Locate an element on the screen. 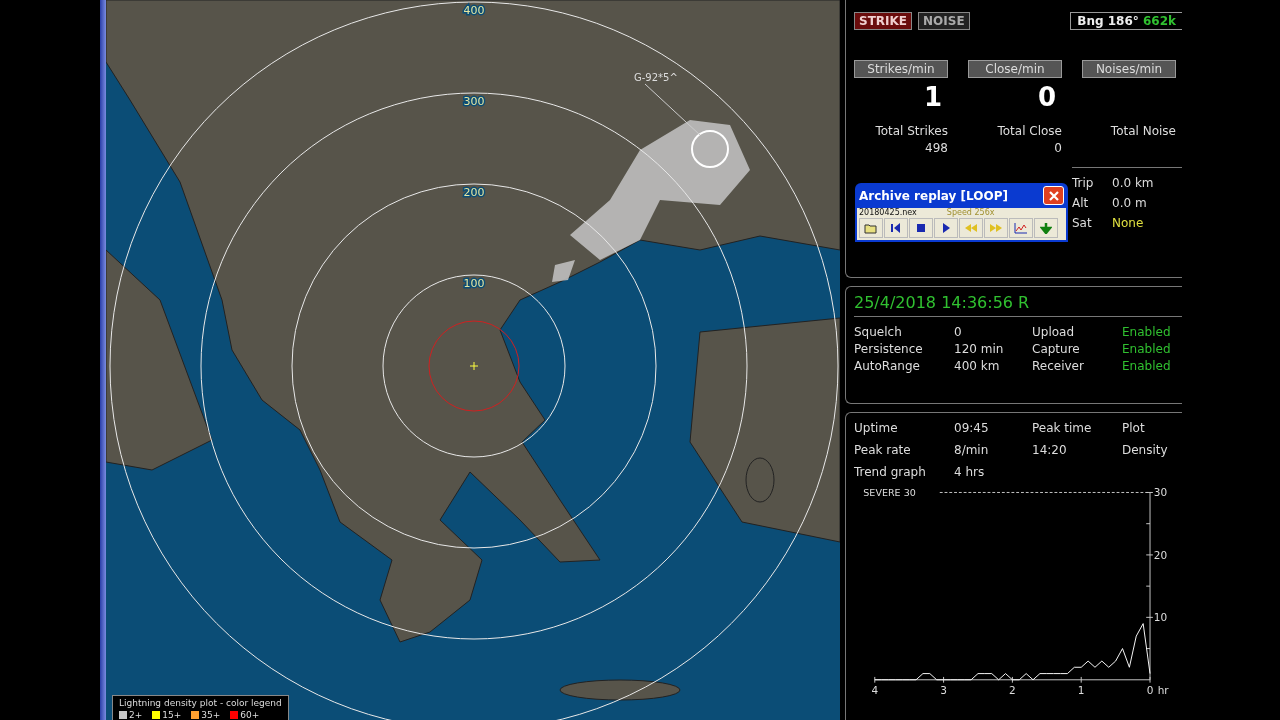  total-value: 0 is located at coordinates (1058, 149).